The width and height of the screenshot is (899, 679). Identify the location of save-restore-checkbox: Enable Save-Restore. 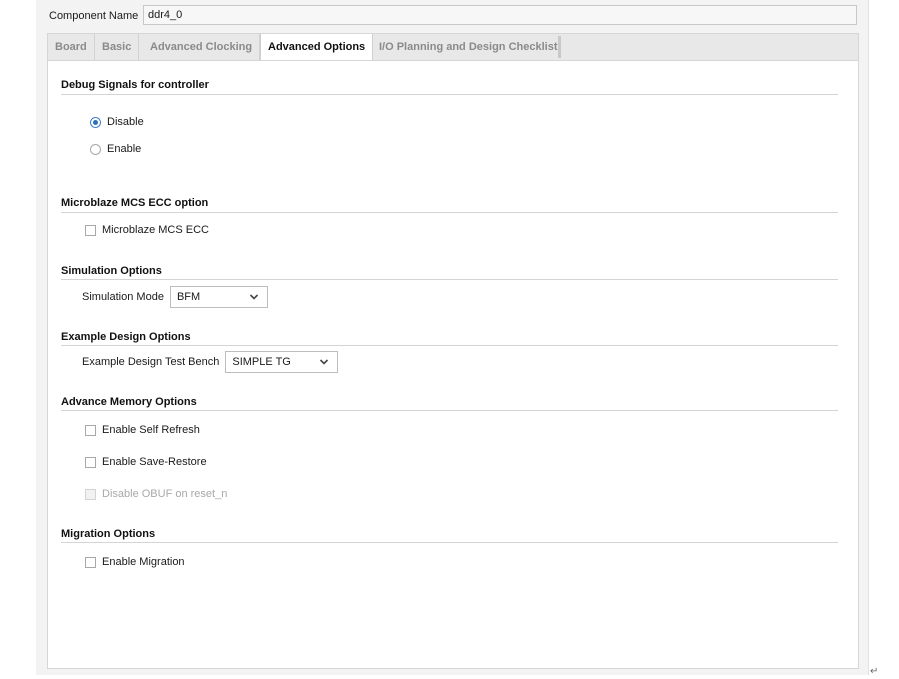
(146, 462).